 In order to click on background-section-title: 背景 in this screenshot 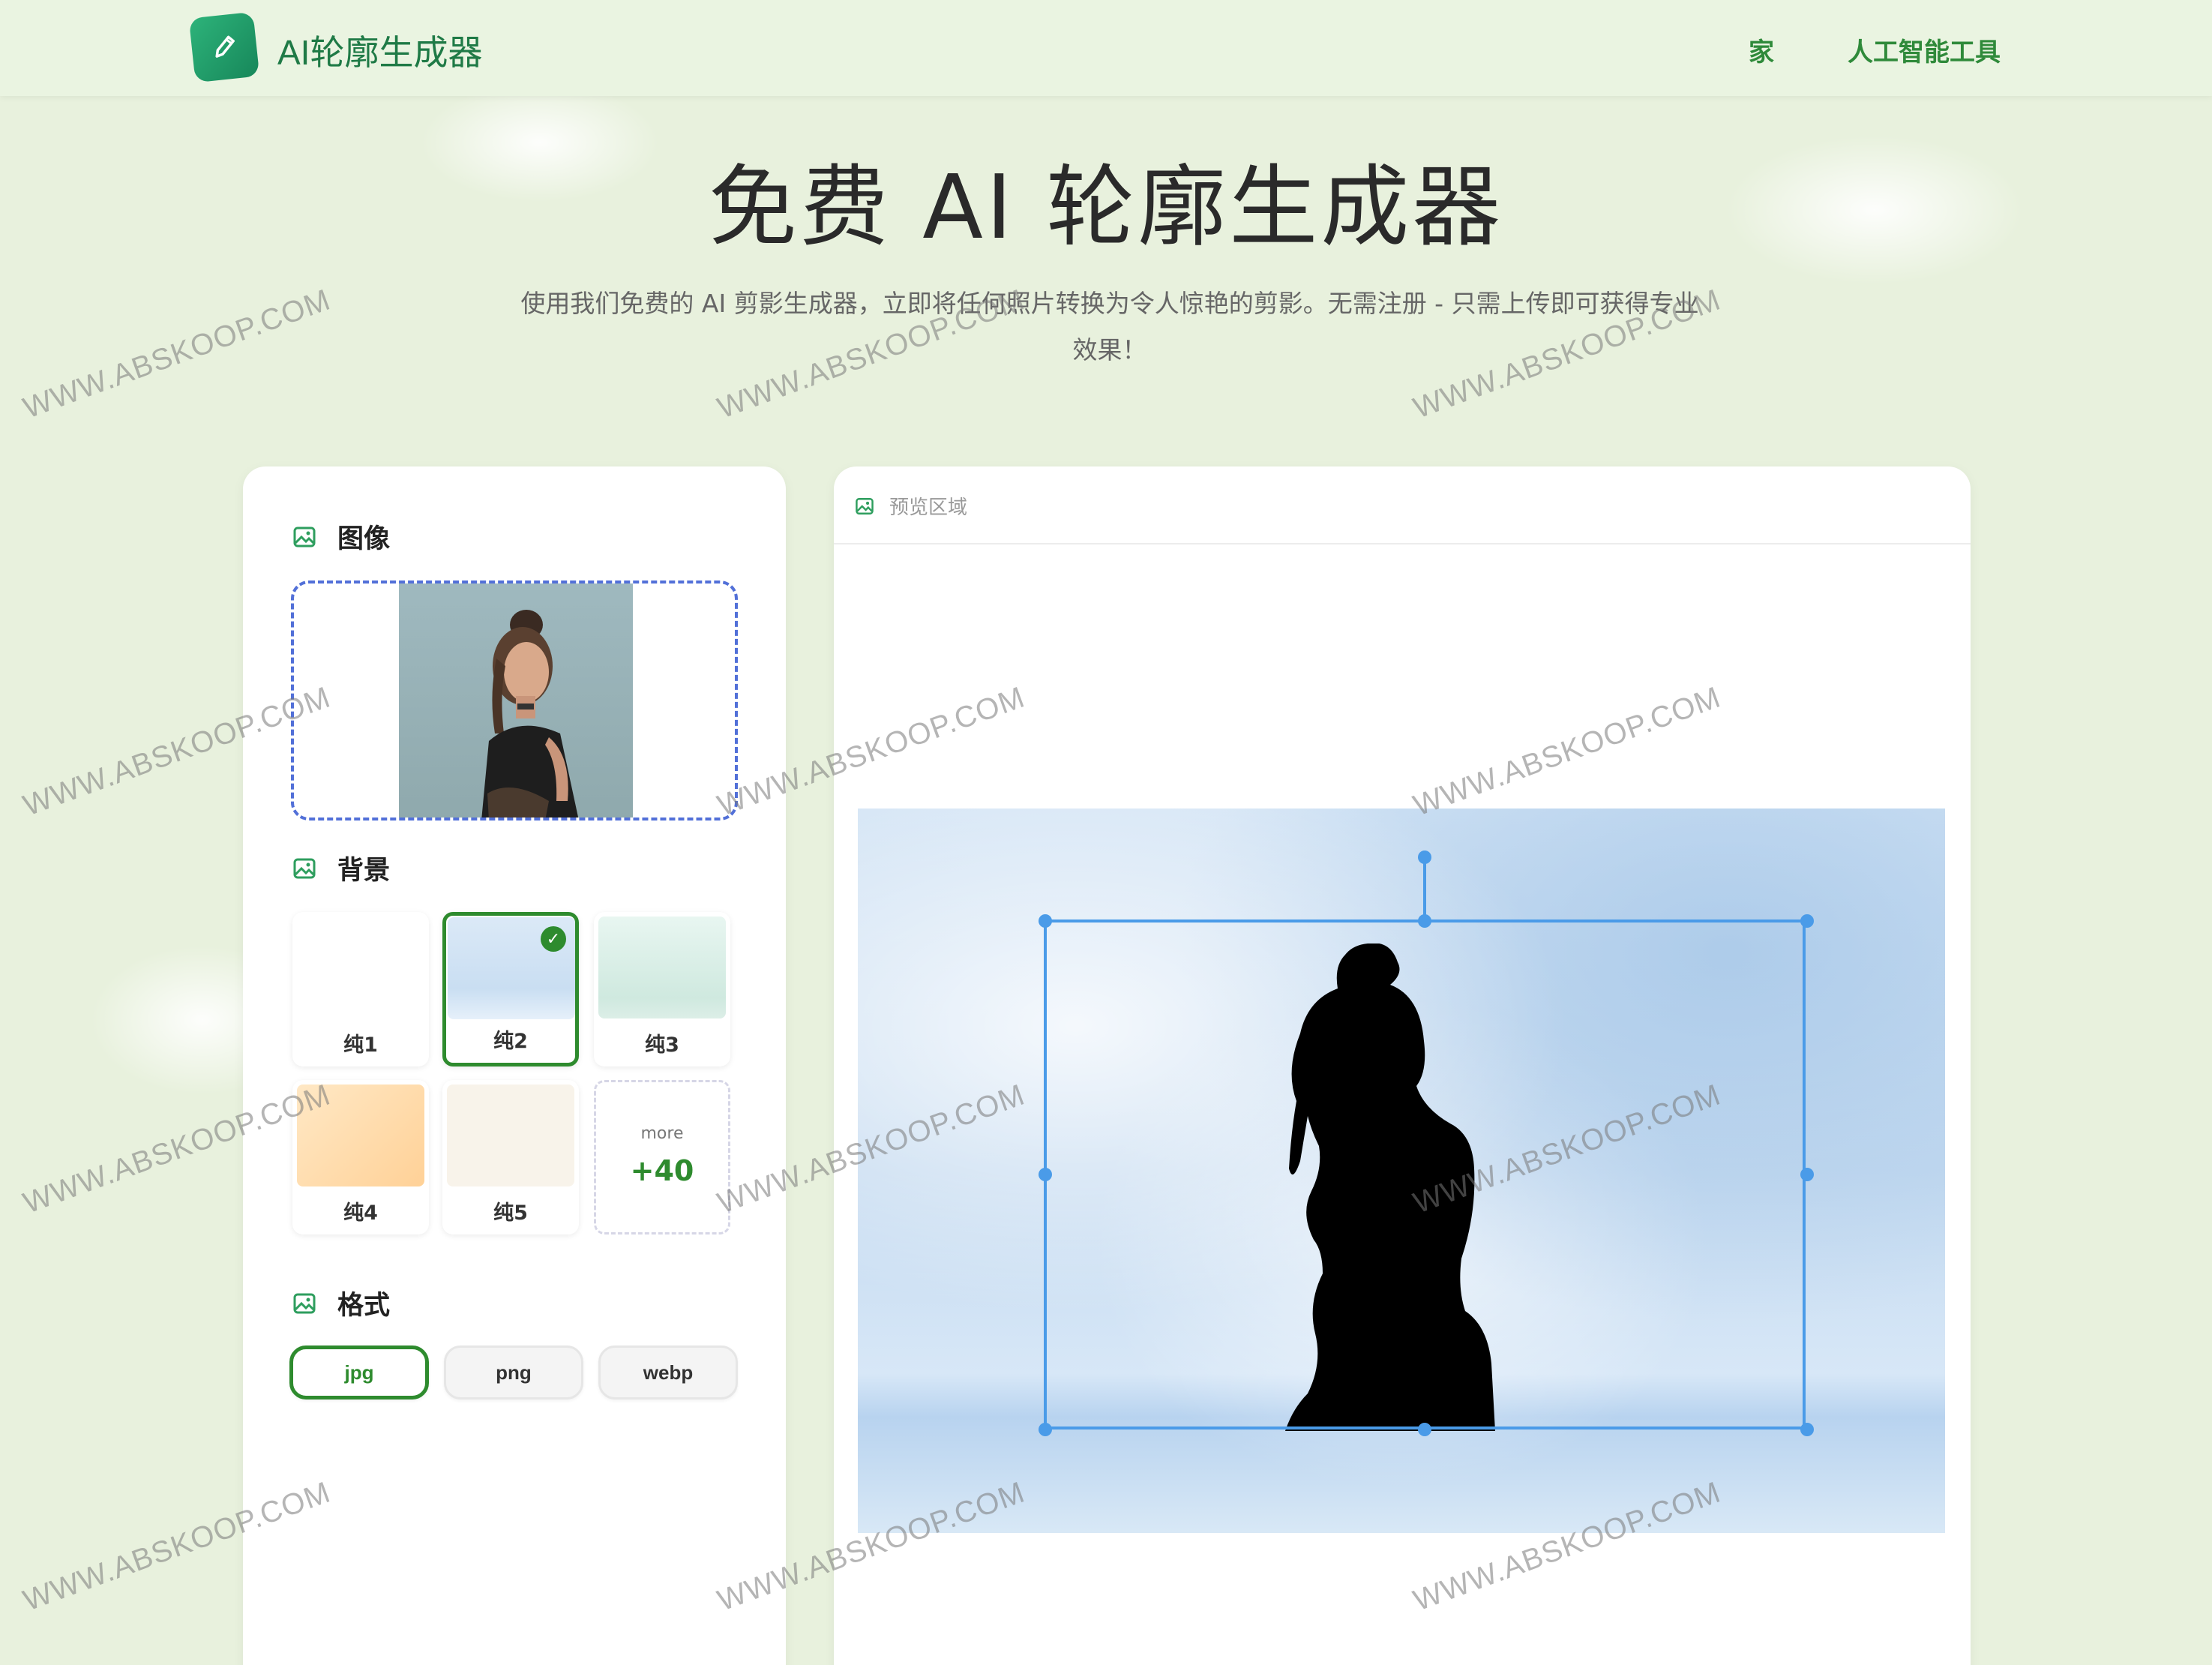, I will do `click(341, 868)`.